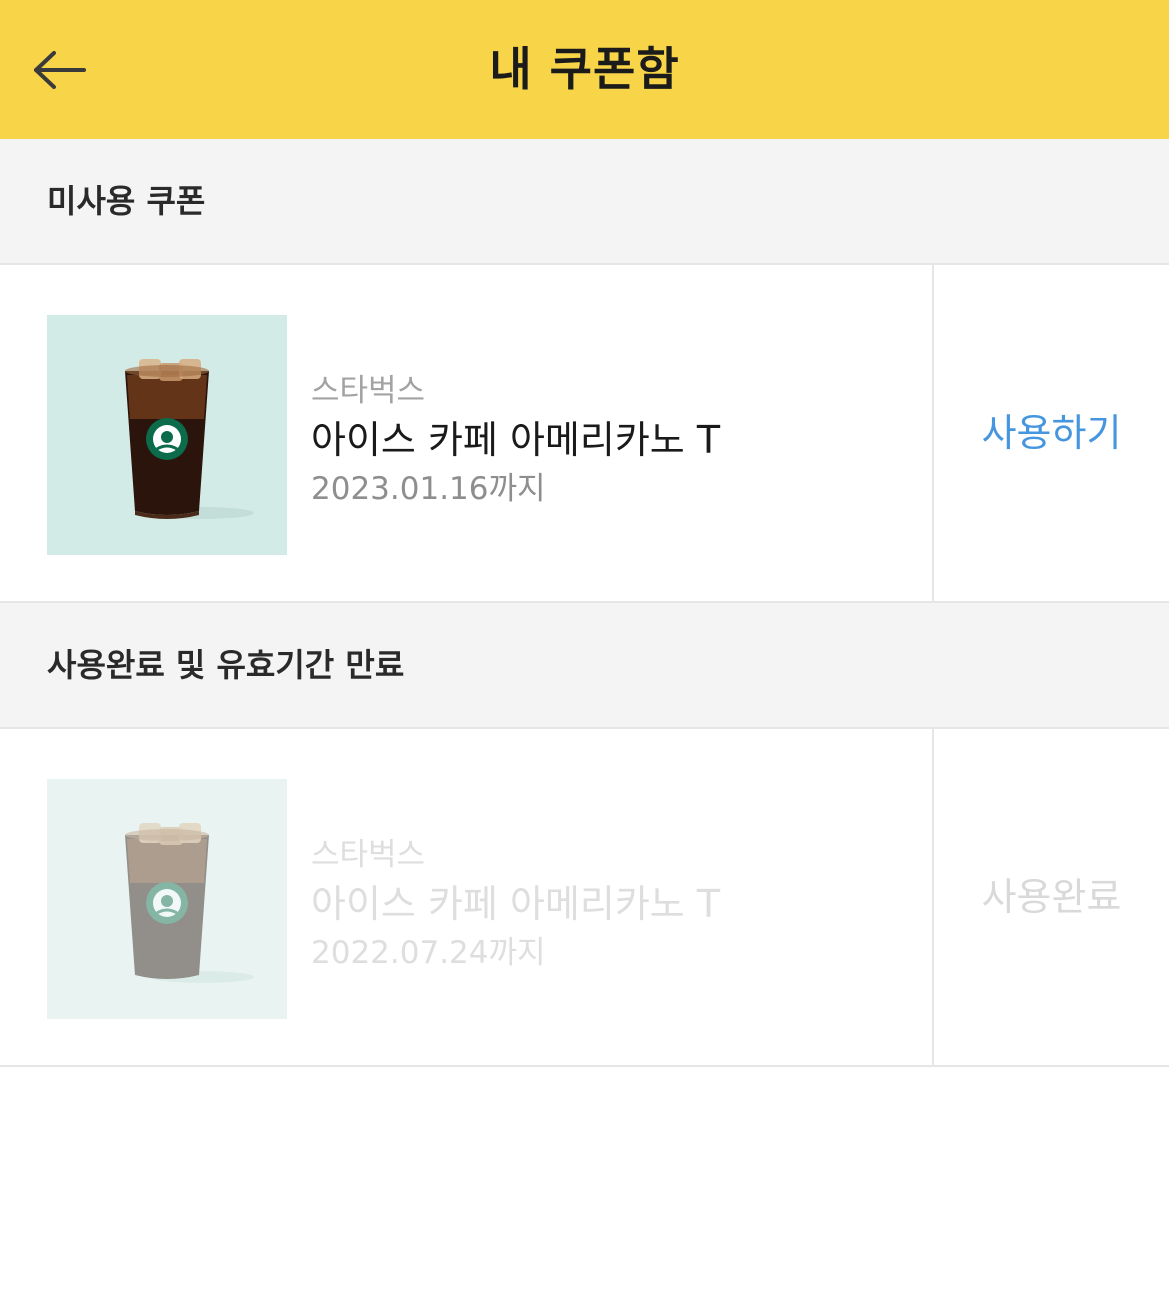 This screenshot has width=1169, height=1308. I want to click on back-button, so click(60, 70).